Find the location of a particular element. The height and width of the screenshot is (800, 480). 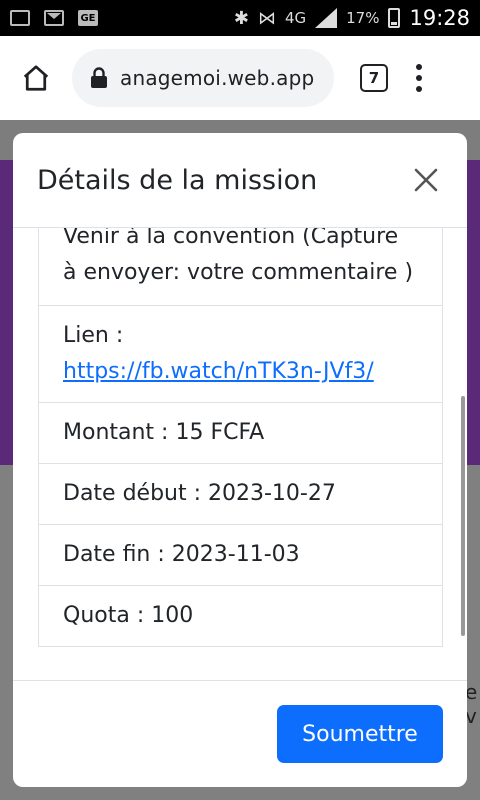

mission-link: https://fb.watch/nTK3n-JVf3/ is located at coordinates (218, 371).